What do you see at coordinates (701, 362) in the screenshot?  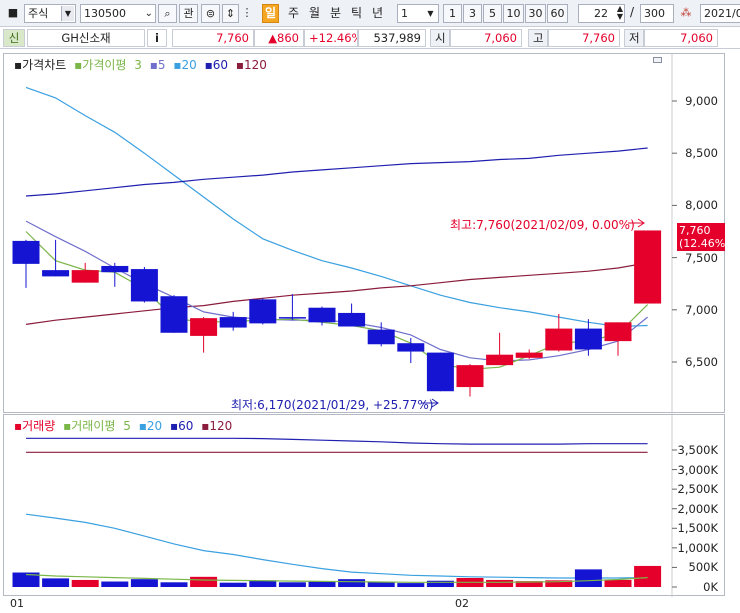 I see `price-tick: 6,500` at bounding box center [701, 362].